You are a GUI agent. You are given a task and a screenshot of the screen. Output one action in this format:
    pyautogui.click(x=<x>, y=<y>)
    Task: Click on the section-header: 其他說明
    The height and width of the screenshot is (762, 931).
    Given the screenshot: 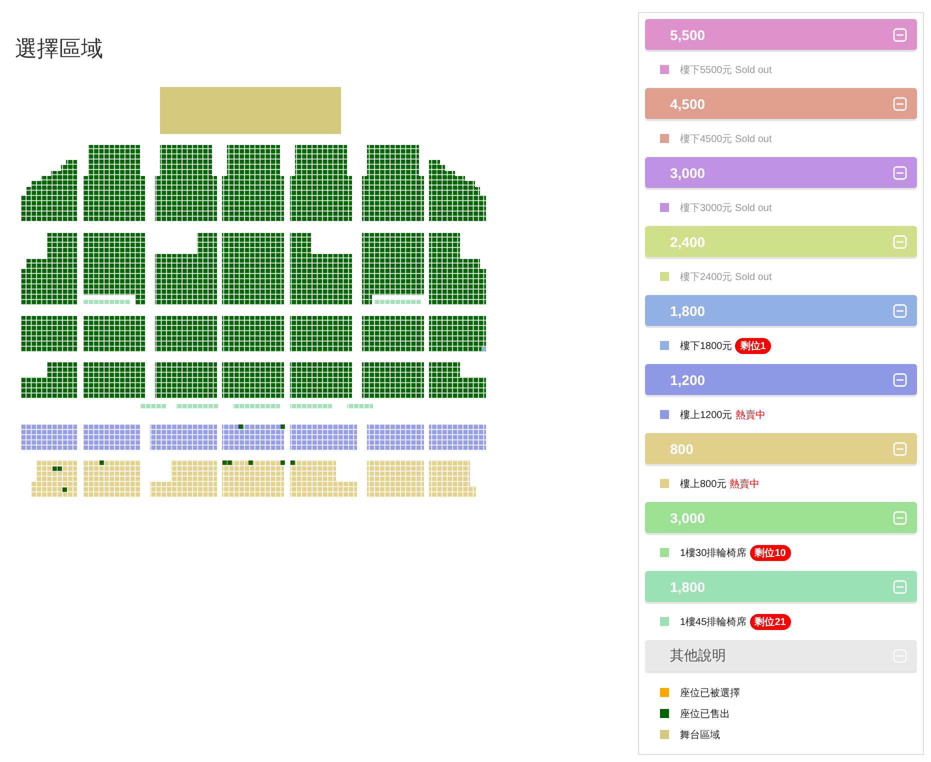 What is the action you would take?
    pyautogui.click(x=781, y=655)
    